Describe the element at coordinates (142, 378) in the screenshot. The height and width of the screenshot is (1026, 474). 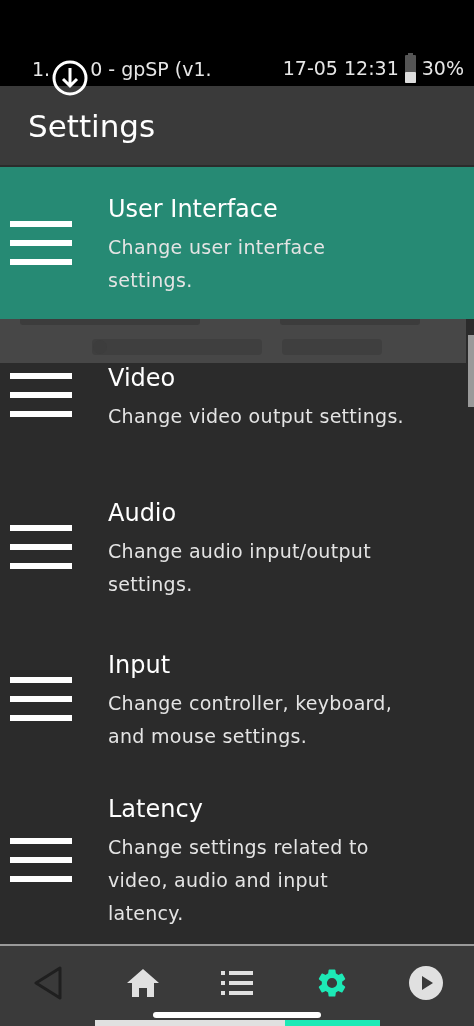
I see `item-title: Video` at that location.